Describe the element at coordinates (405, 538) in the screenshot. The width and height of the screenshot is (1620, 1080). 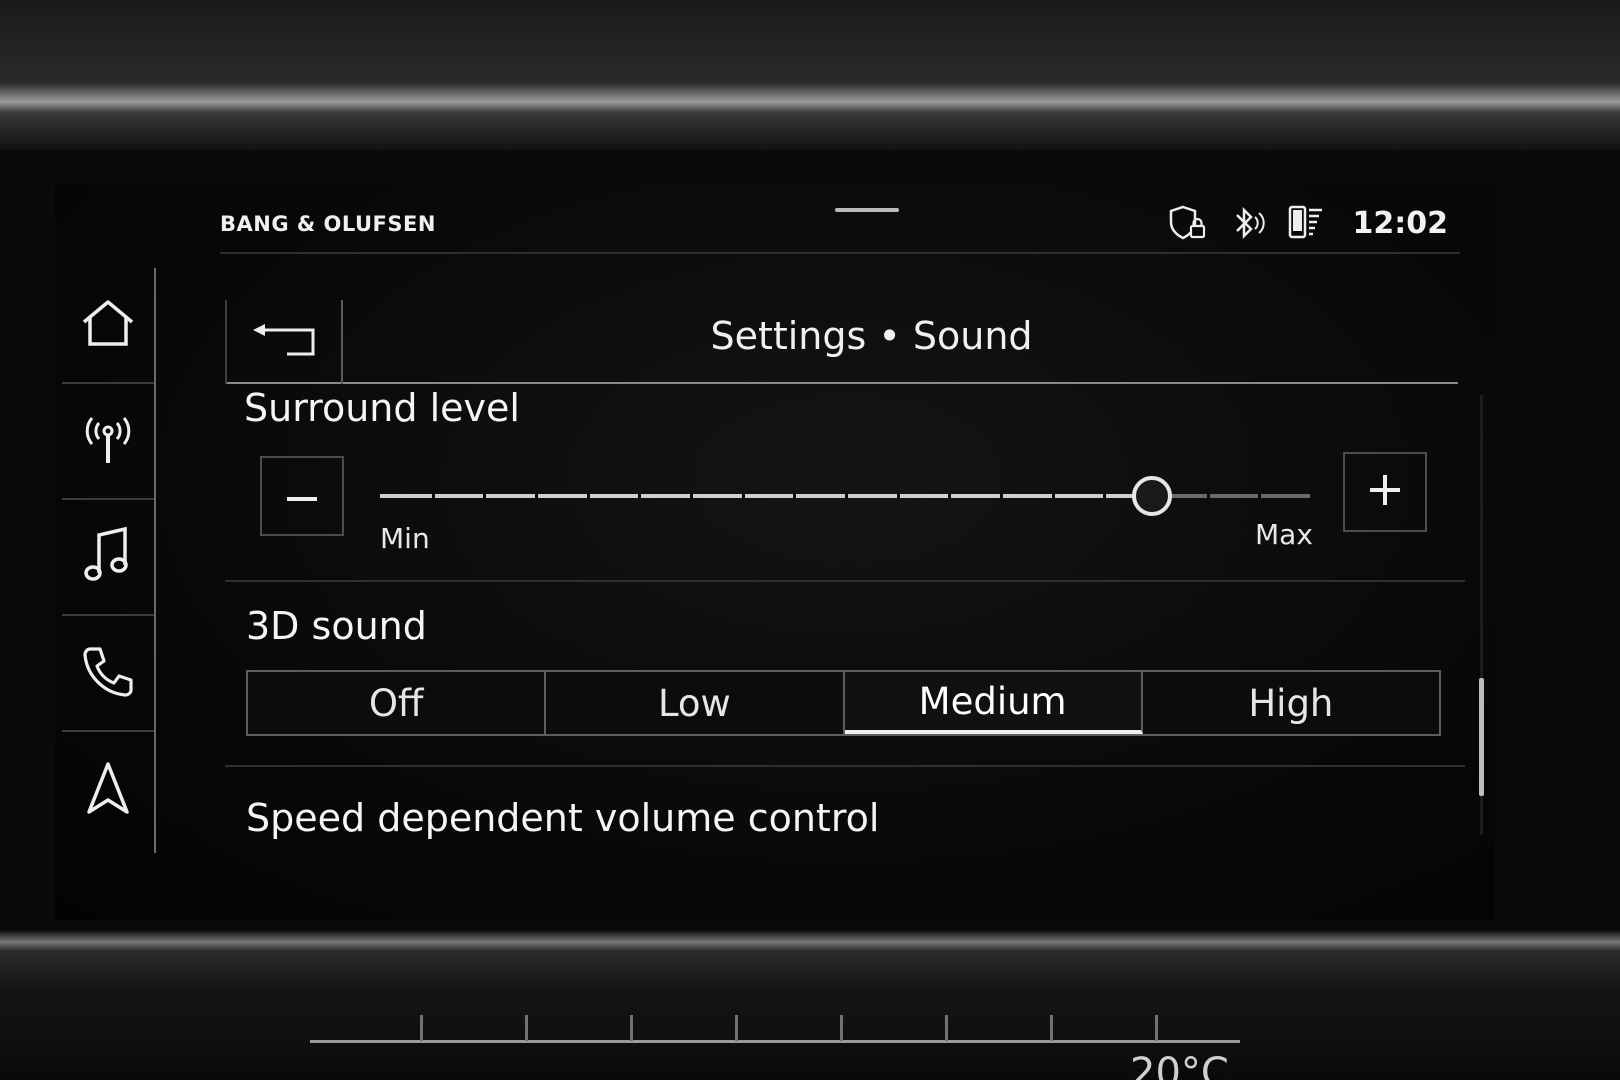
I see `slider-min-label: Min` at that location.